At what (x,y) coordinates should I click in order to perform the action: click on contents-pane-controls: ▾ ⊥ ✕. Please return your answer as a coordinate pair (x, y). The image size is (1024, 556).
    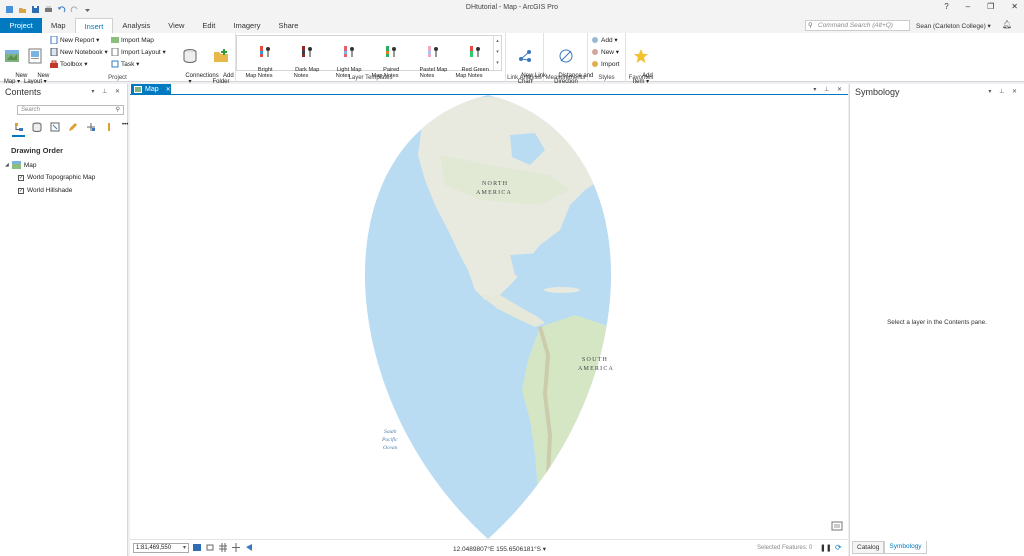
    Looking at the image, I should click on (107, 91).